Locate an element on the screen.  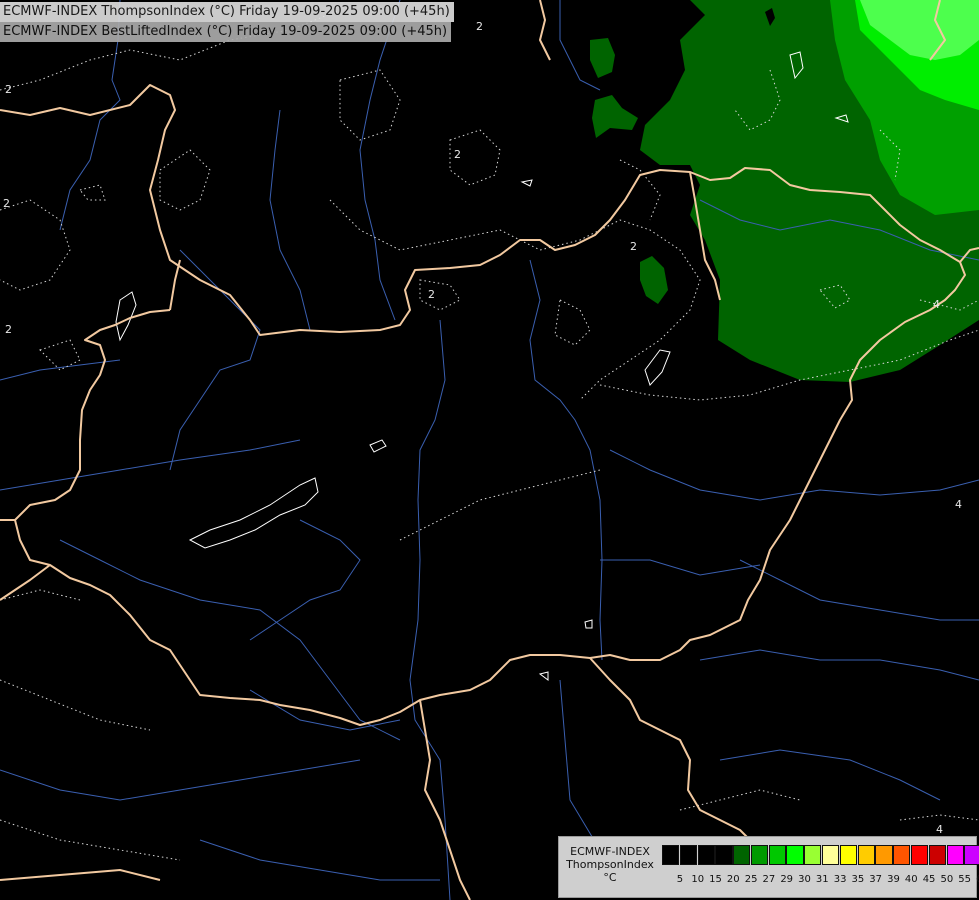
legend-tick-label: 20 is located at coordinates (733, 879).